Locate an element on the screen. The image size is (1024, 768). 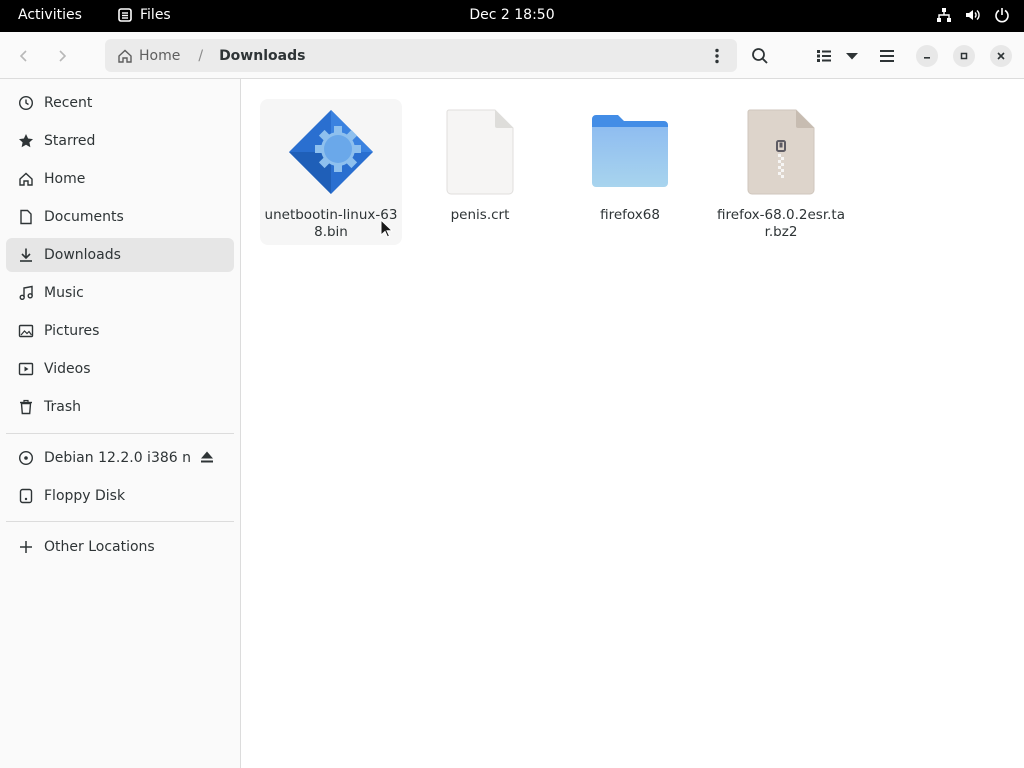
mouse-cursor-icon is located at coordinates (387, 228).